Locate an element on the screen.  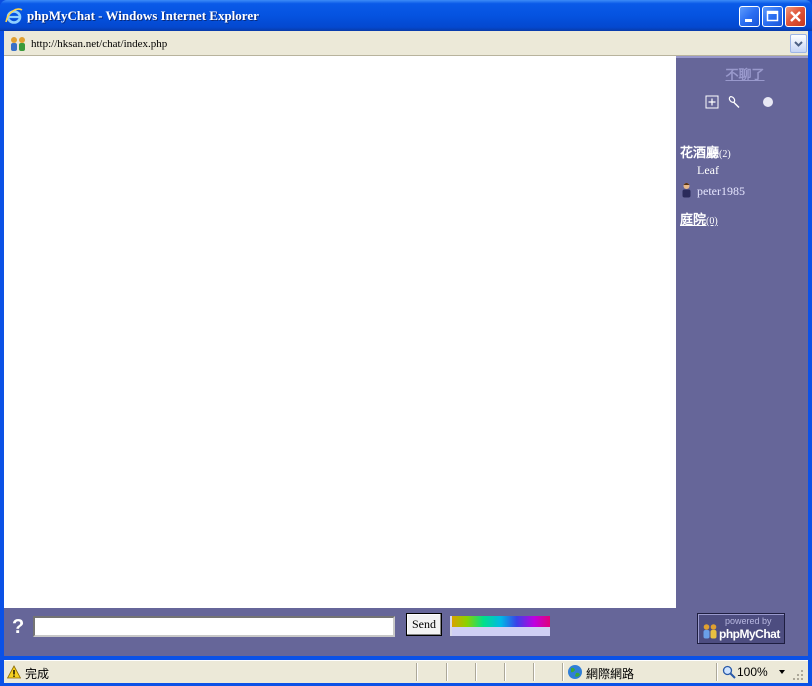
globe-icon is located at coordinates (575, 672).